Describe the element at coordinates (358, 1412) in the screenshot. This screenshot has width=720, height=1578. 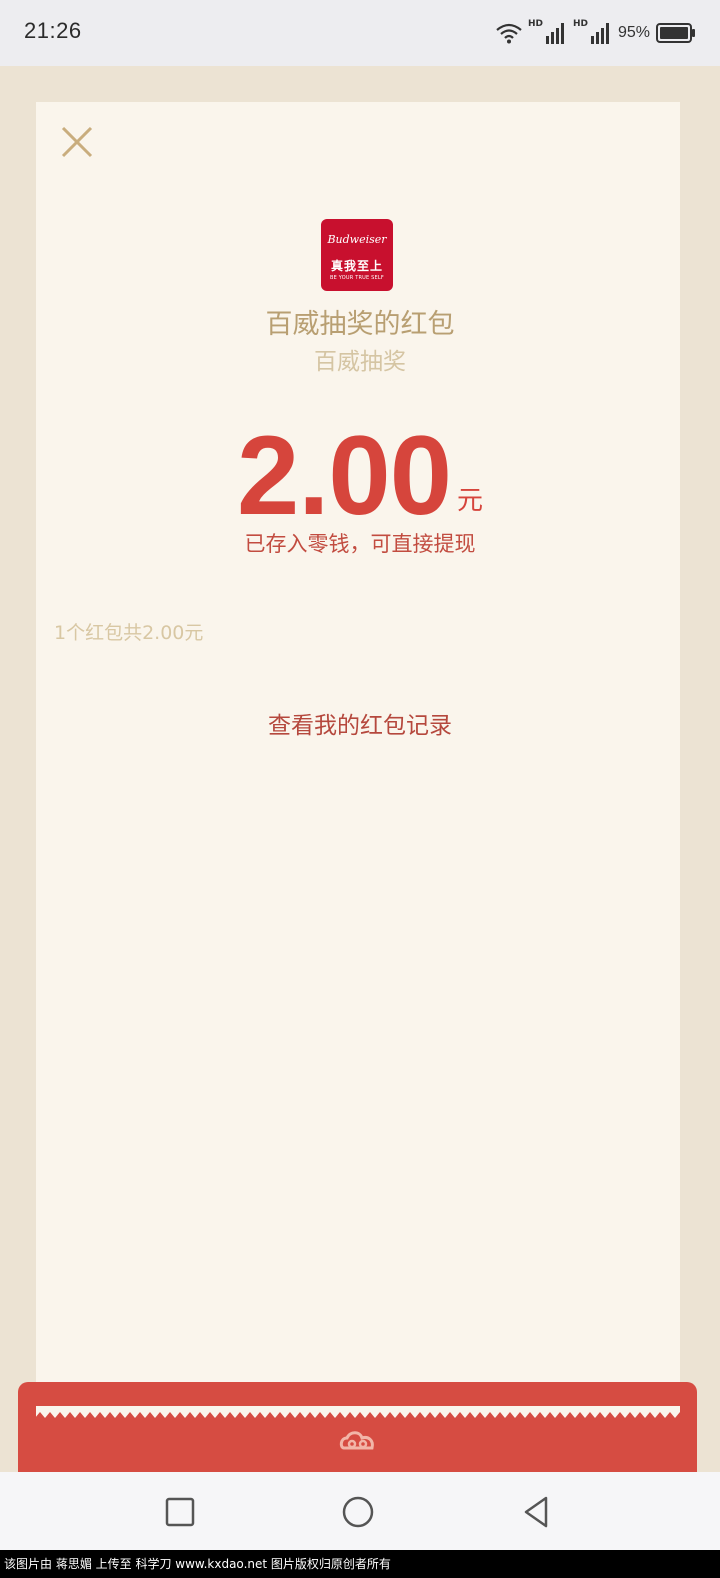
I see `zigzag-edge` at that location.